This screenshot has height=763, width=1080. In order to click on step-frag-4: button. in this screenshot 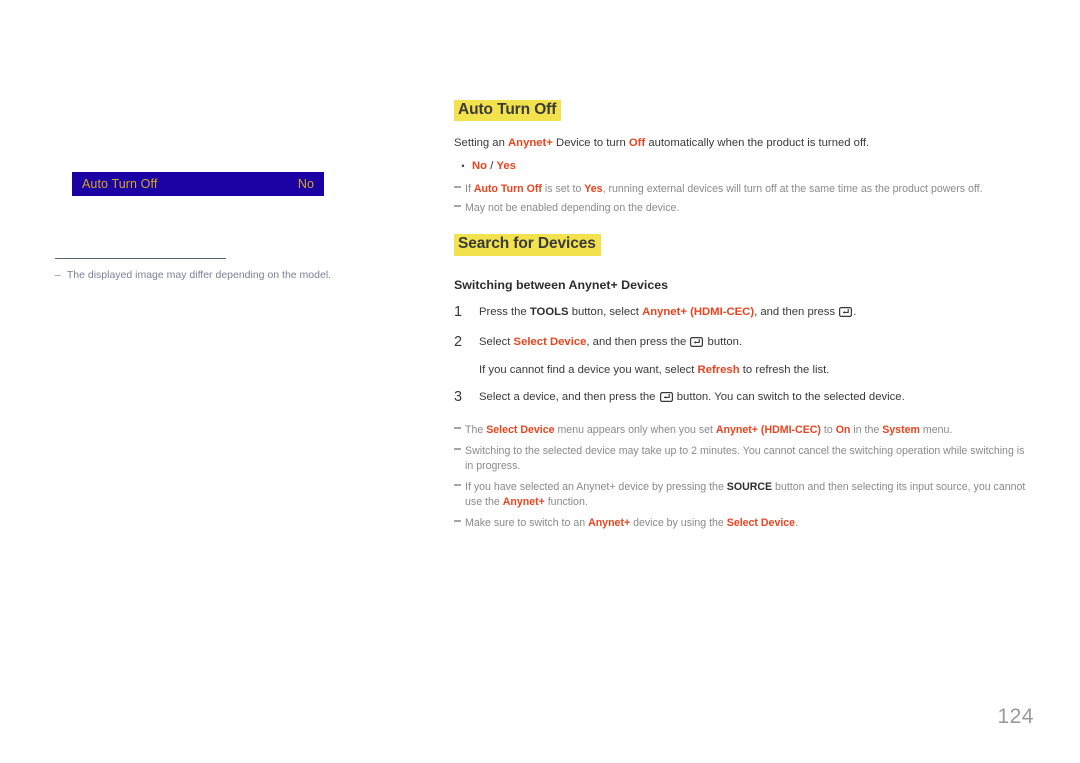, I will do `click(723, 341)`.